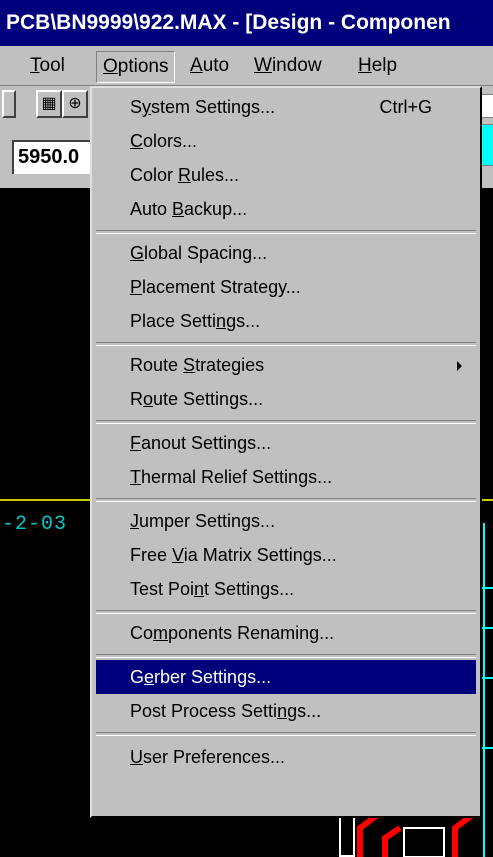  I want to click on menu-auto-mnemonic: A, so click(196, 65).